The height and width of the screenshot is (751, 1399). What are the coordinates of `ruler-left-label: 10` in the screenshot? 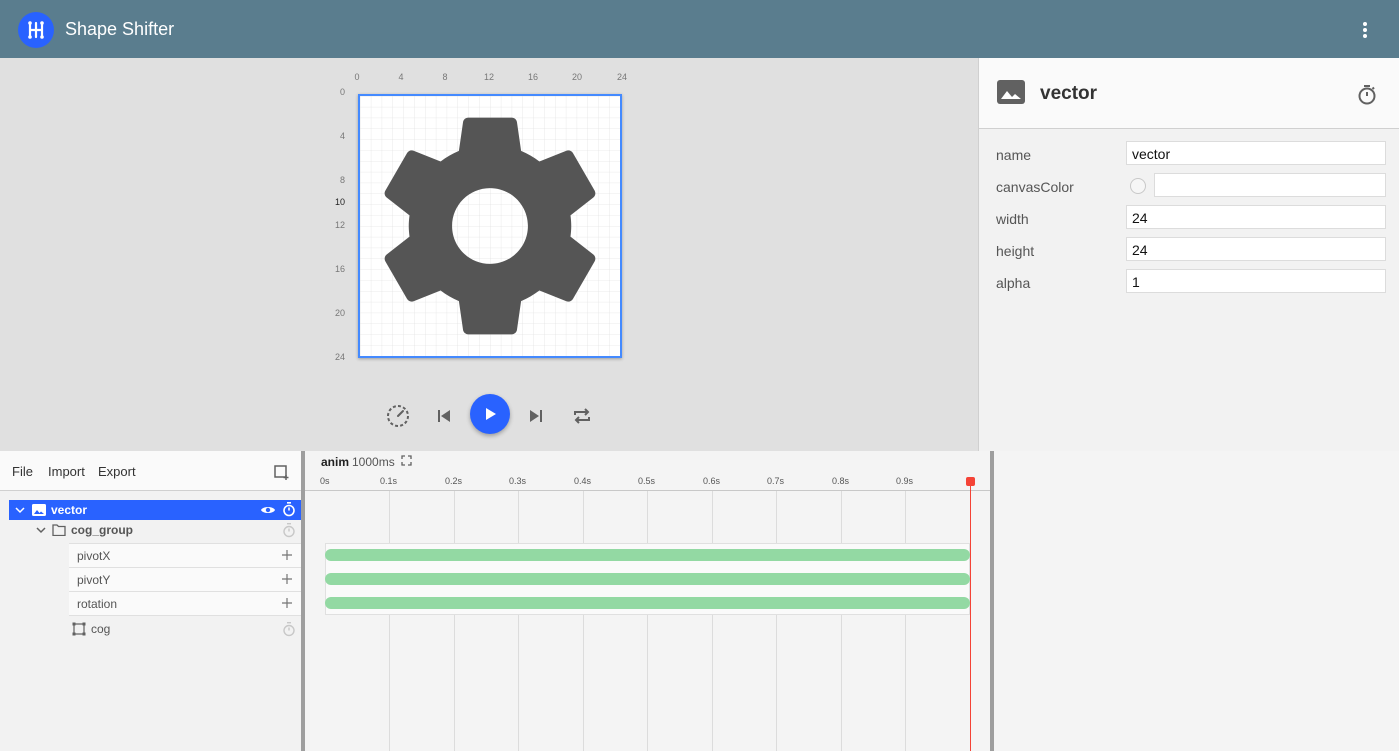 It's located at (339, 202).